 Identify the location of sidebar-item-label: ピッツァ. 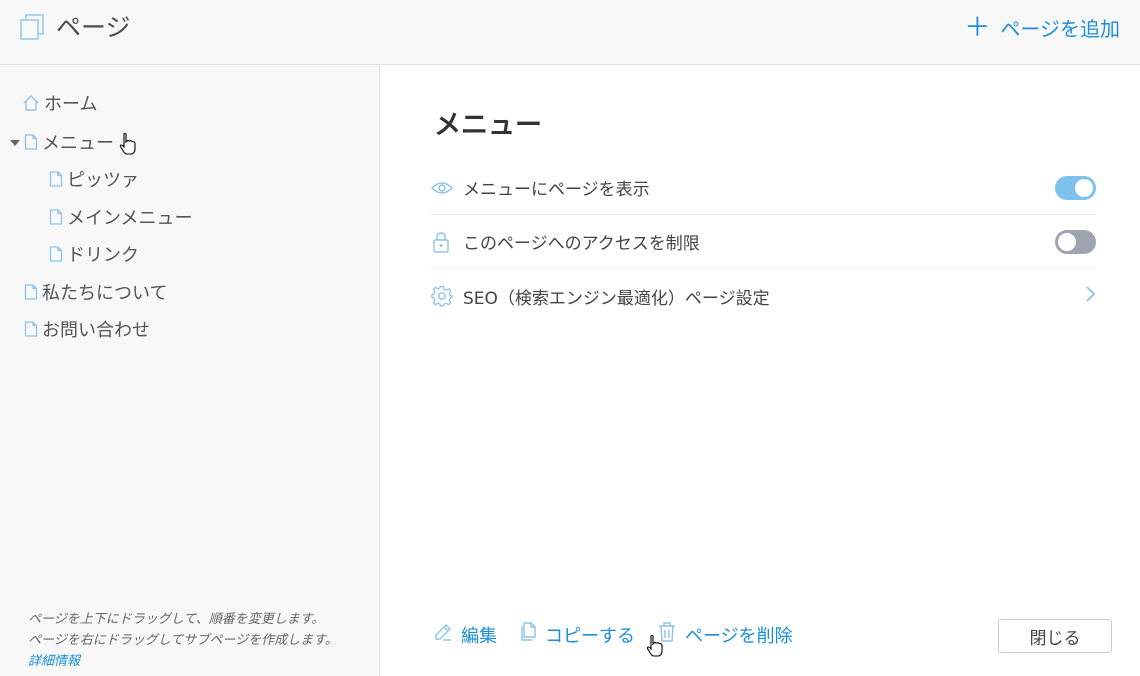
(103, 180).